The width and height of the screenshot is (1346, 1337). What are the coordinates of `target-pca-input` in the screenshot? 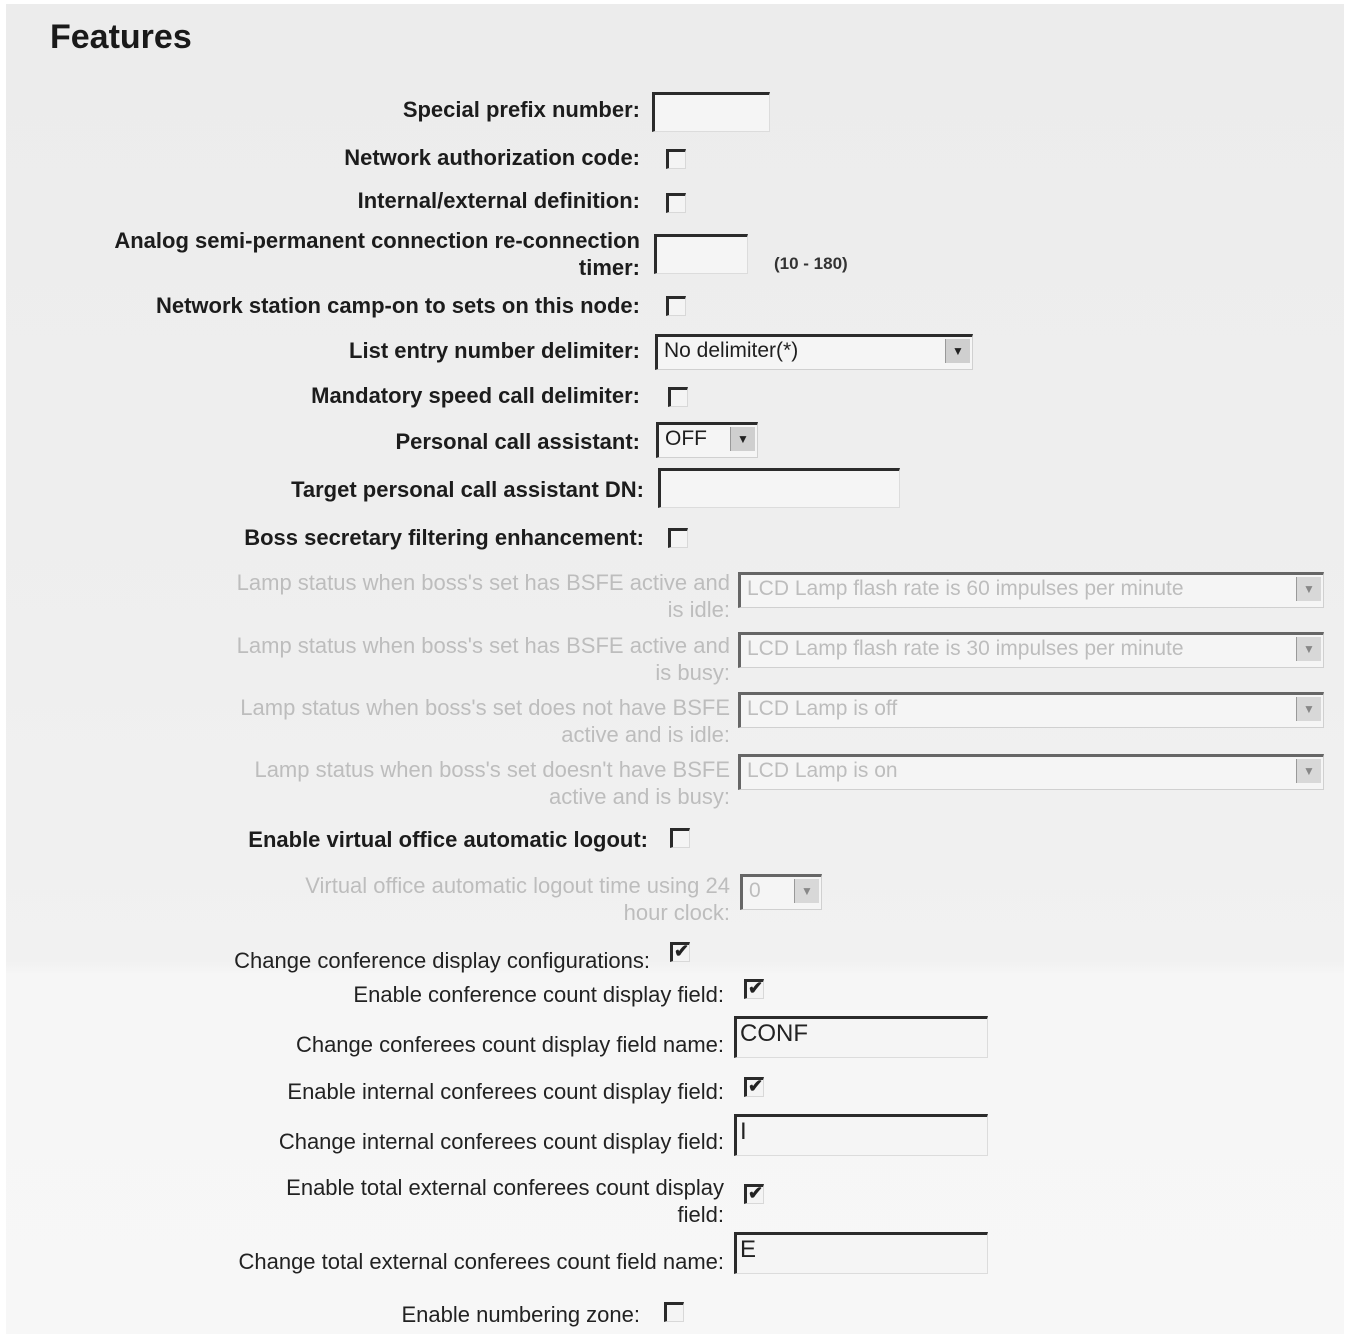 It's located at (779, 488).